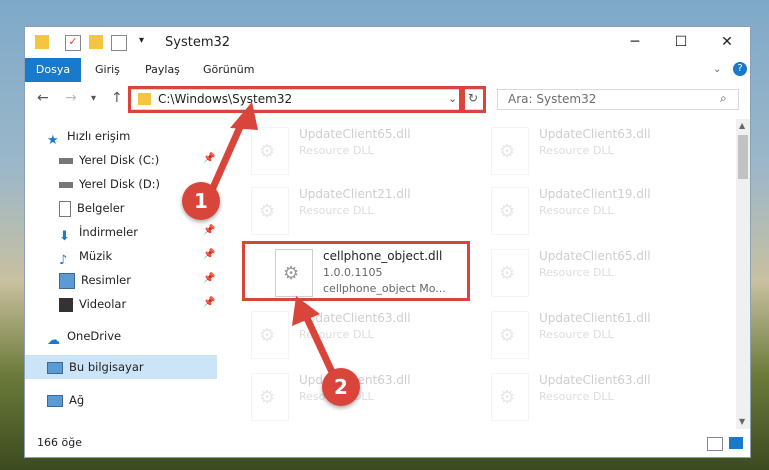 This screenshot has width=769, height=470. What do you see at coordinates (319, 344) in the screenshot?
I see `arrow-2-line` at bounding box center [319, 344].